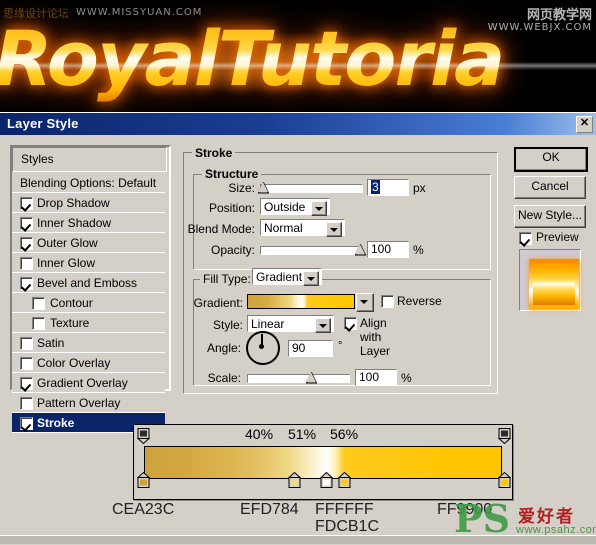 The height and width of the screenshot is (545, 596). Describe the element at coordinates (525, 238) in the screenshot. I see `preview-checkbox` at that location.